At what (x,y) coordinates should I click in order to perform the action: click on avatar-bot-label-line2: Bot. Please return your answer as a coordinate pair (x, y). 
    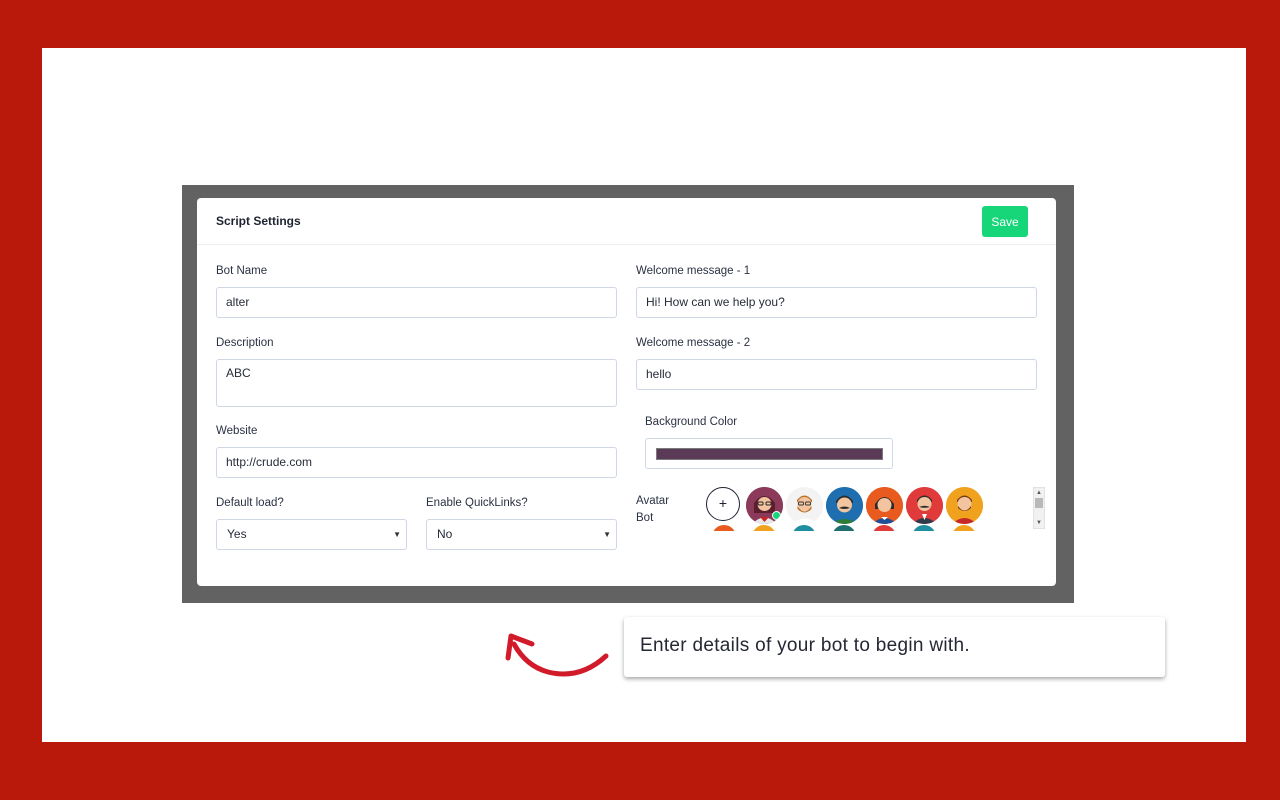
    Looking at the image, I should click on (645, 518).